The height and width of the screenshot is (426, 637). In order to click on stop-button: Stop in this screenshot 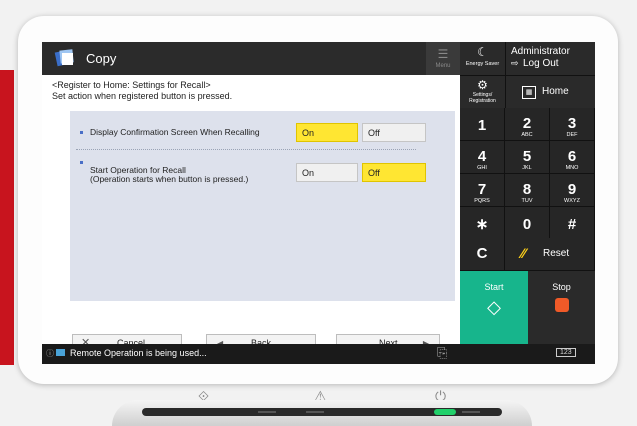, I will do `click(561, 307)`.